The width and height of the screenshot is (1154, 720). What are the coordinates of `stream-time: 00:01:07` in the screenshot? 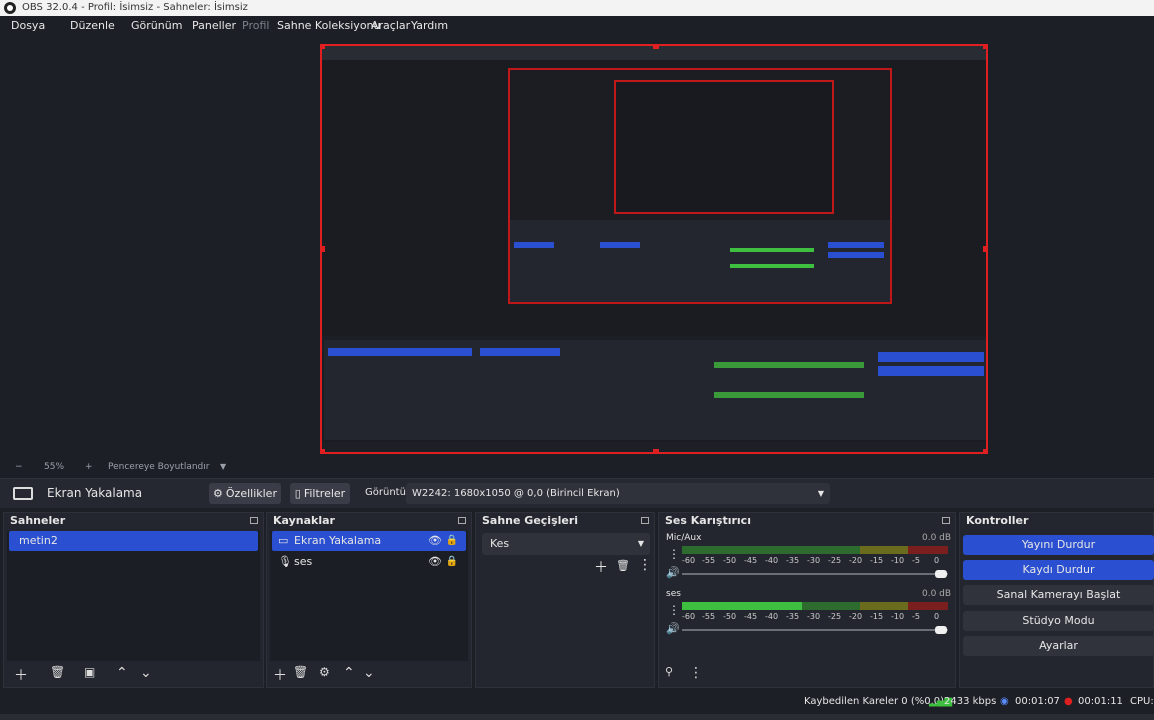 It's located at (1037, 701).